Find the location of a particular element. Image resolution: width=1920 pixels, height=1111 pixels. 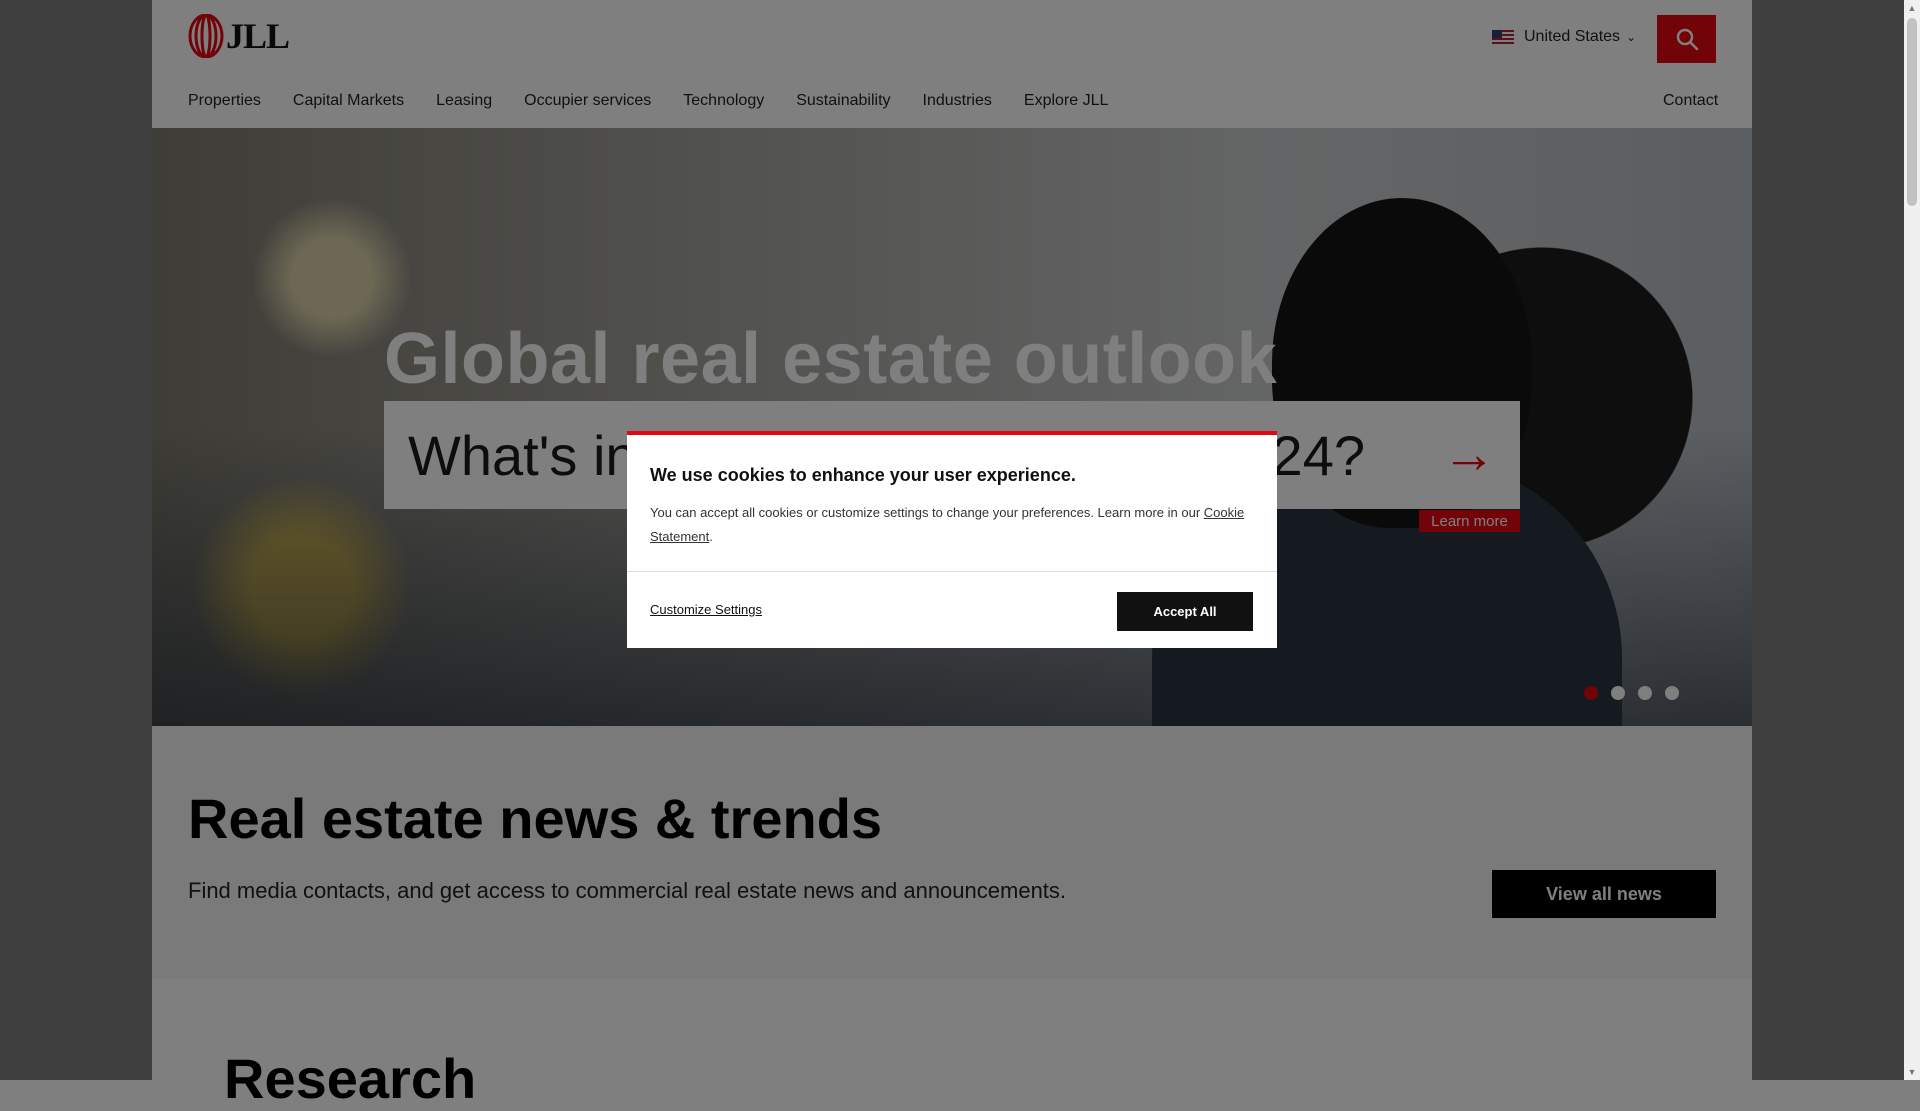

scroll-up-icon: ▲ is located at coordinates (1912, 8).